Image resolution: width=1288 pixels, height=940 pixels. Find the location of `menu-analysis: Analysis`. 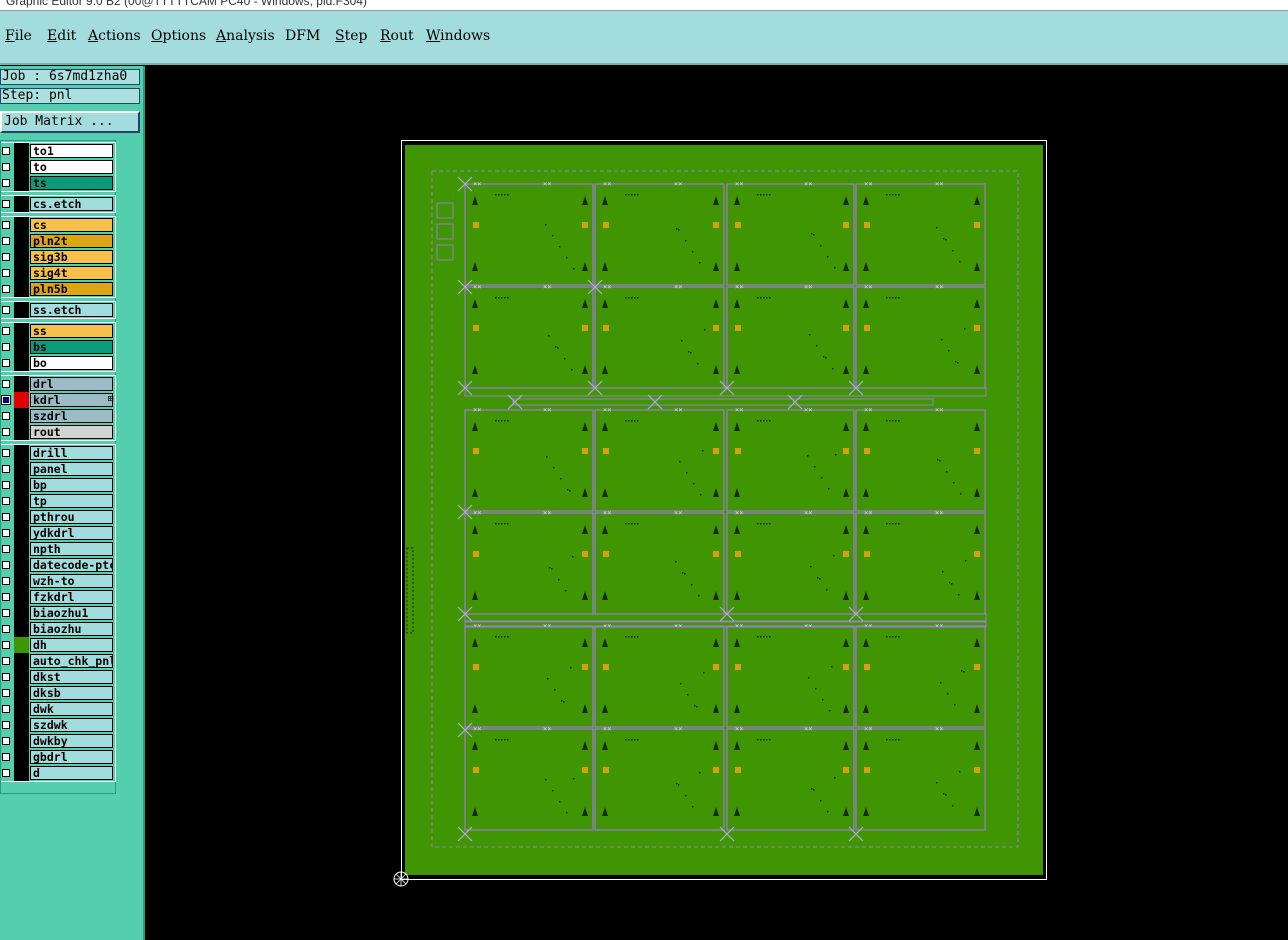

menu-analysis: Analysis is located at coordinates (245, 36).